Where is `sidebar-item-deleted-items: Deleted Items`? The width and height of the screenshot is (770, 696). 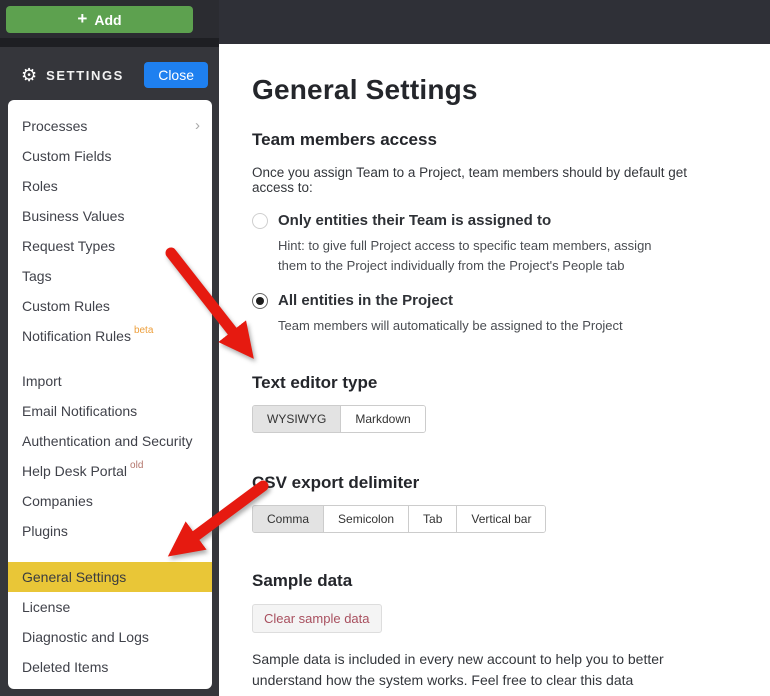 sidebar-item-deleted-items: Deleted Items is located at coordinates (110, 667).